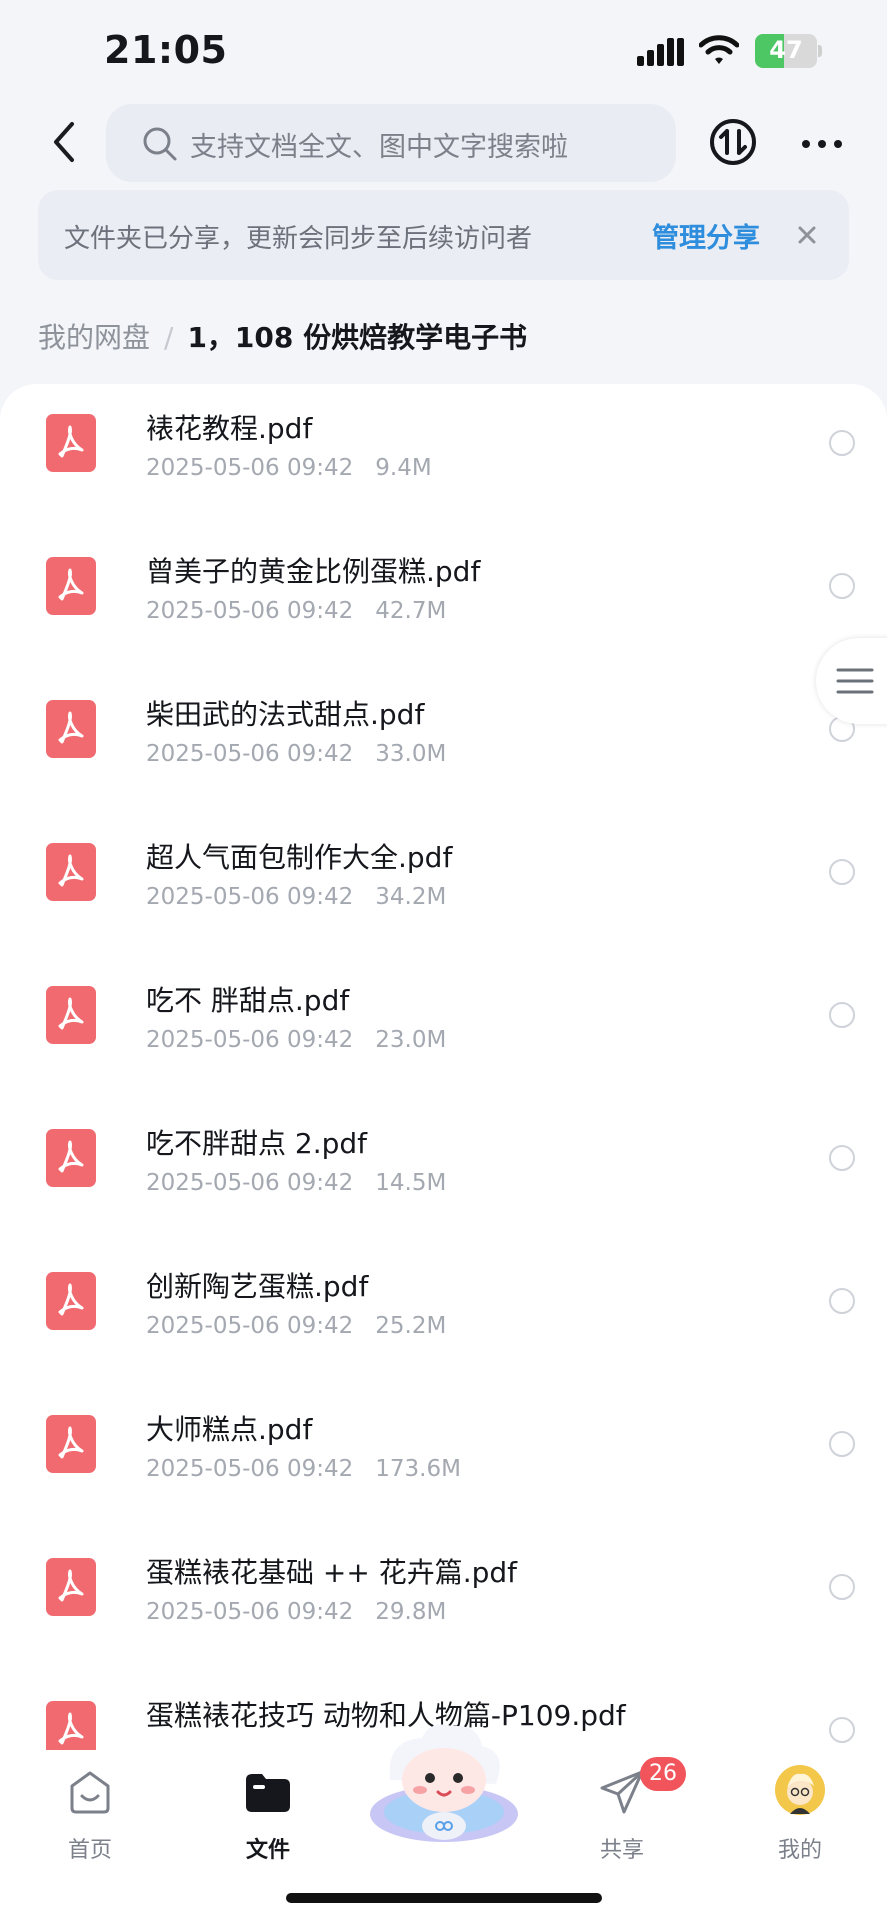 The width and height of the screenshot is (887, 1920). Describe the element at coordinates (268, 1793) in the screenshot. I see `folder-icon` at that location.